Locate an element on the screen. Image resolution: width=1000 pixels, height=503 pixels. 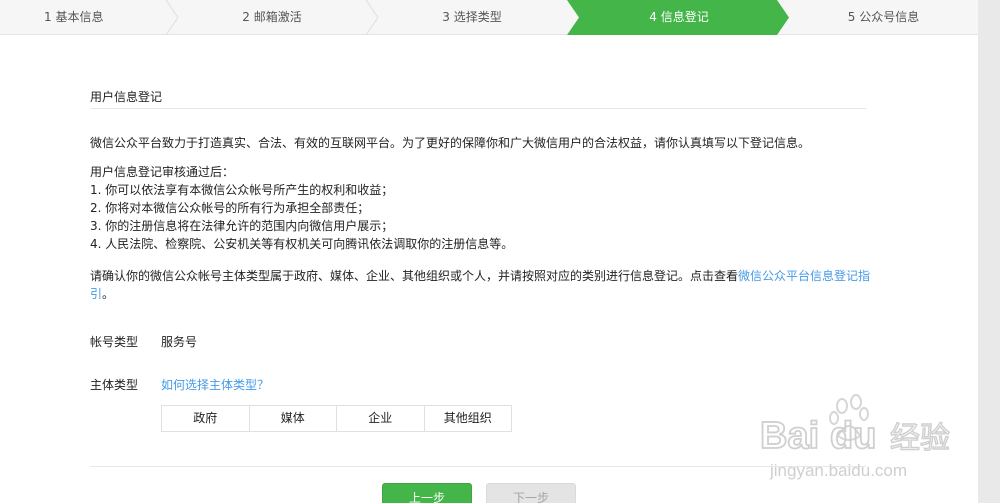
confirm-tail: 。 is located at coordinates (108, 294).